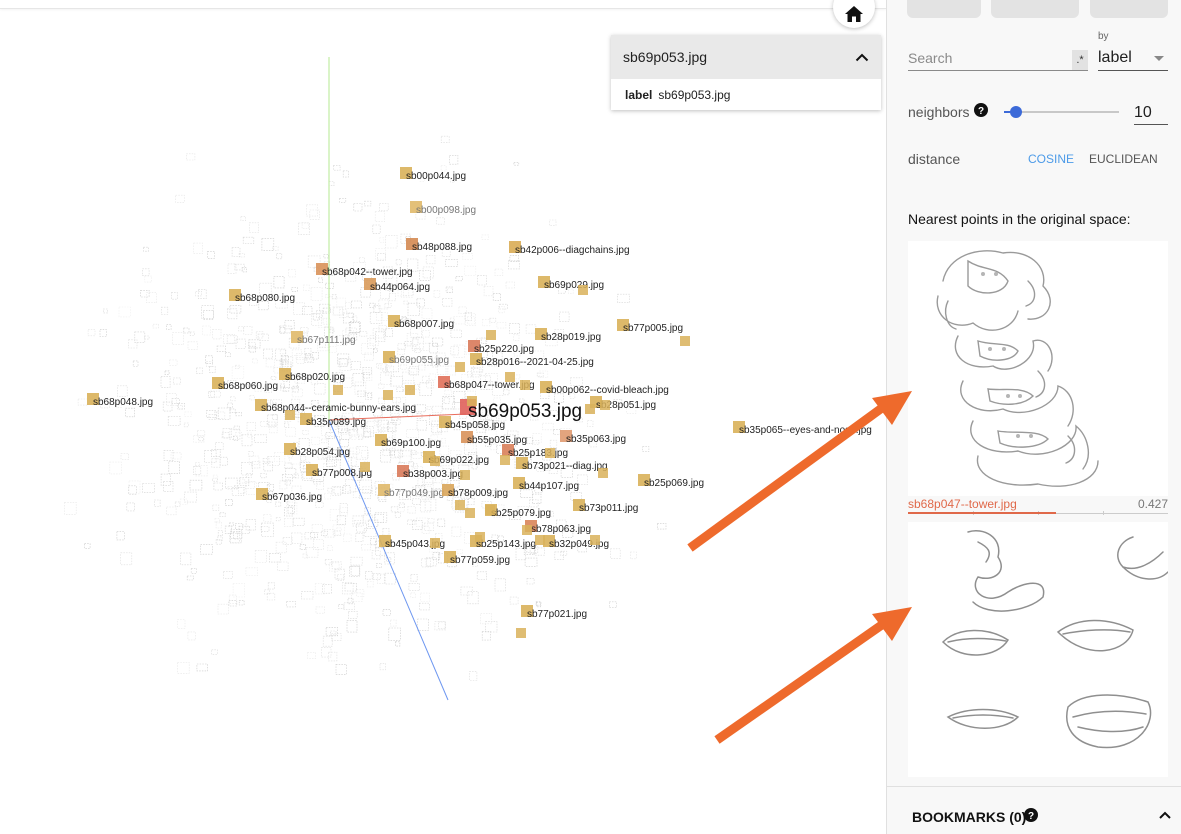  I want to click on data-point: sb55p035.jpg, so click(494, 438).